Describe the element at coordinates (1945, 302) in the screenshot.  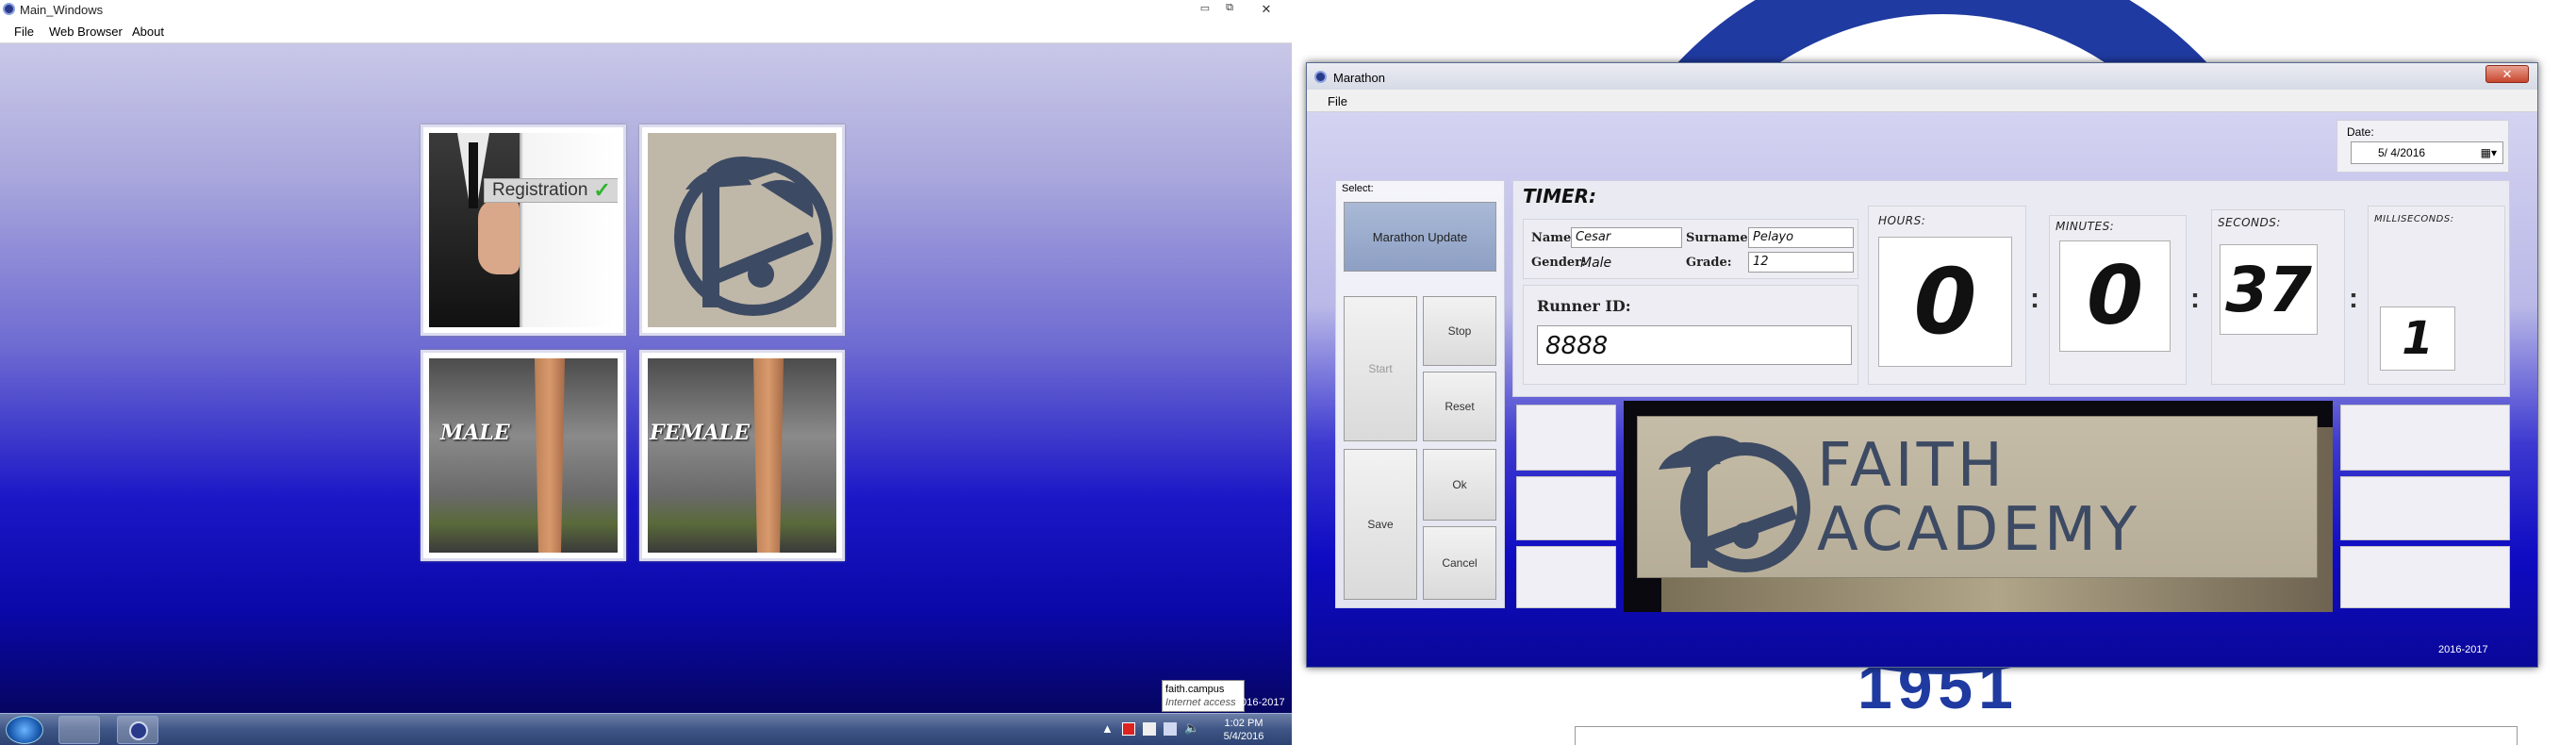
I see `hours-display: 0` at that location.